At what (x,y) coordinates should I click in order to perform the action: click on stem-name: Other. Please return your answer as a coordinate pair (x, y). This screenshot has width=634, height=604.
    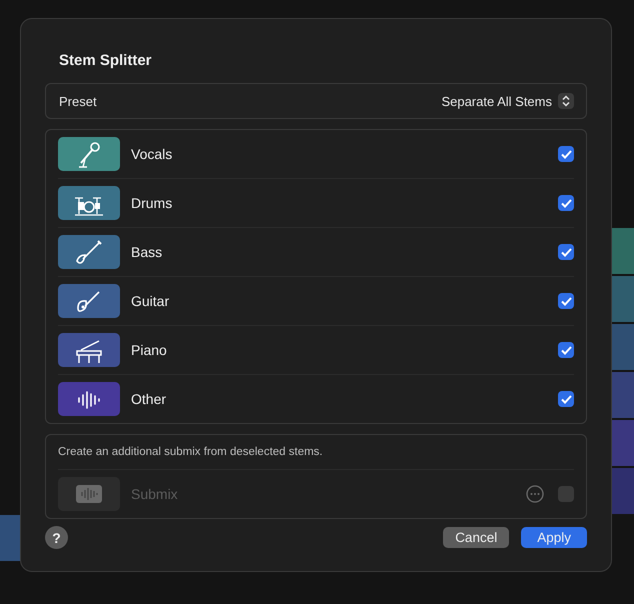
    Looking at the image, I should click on (149, 399).